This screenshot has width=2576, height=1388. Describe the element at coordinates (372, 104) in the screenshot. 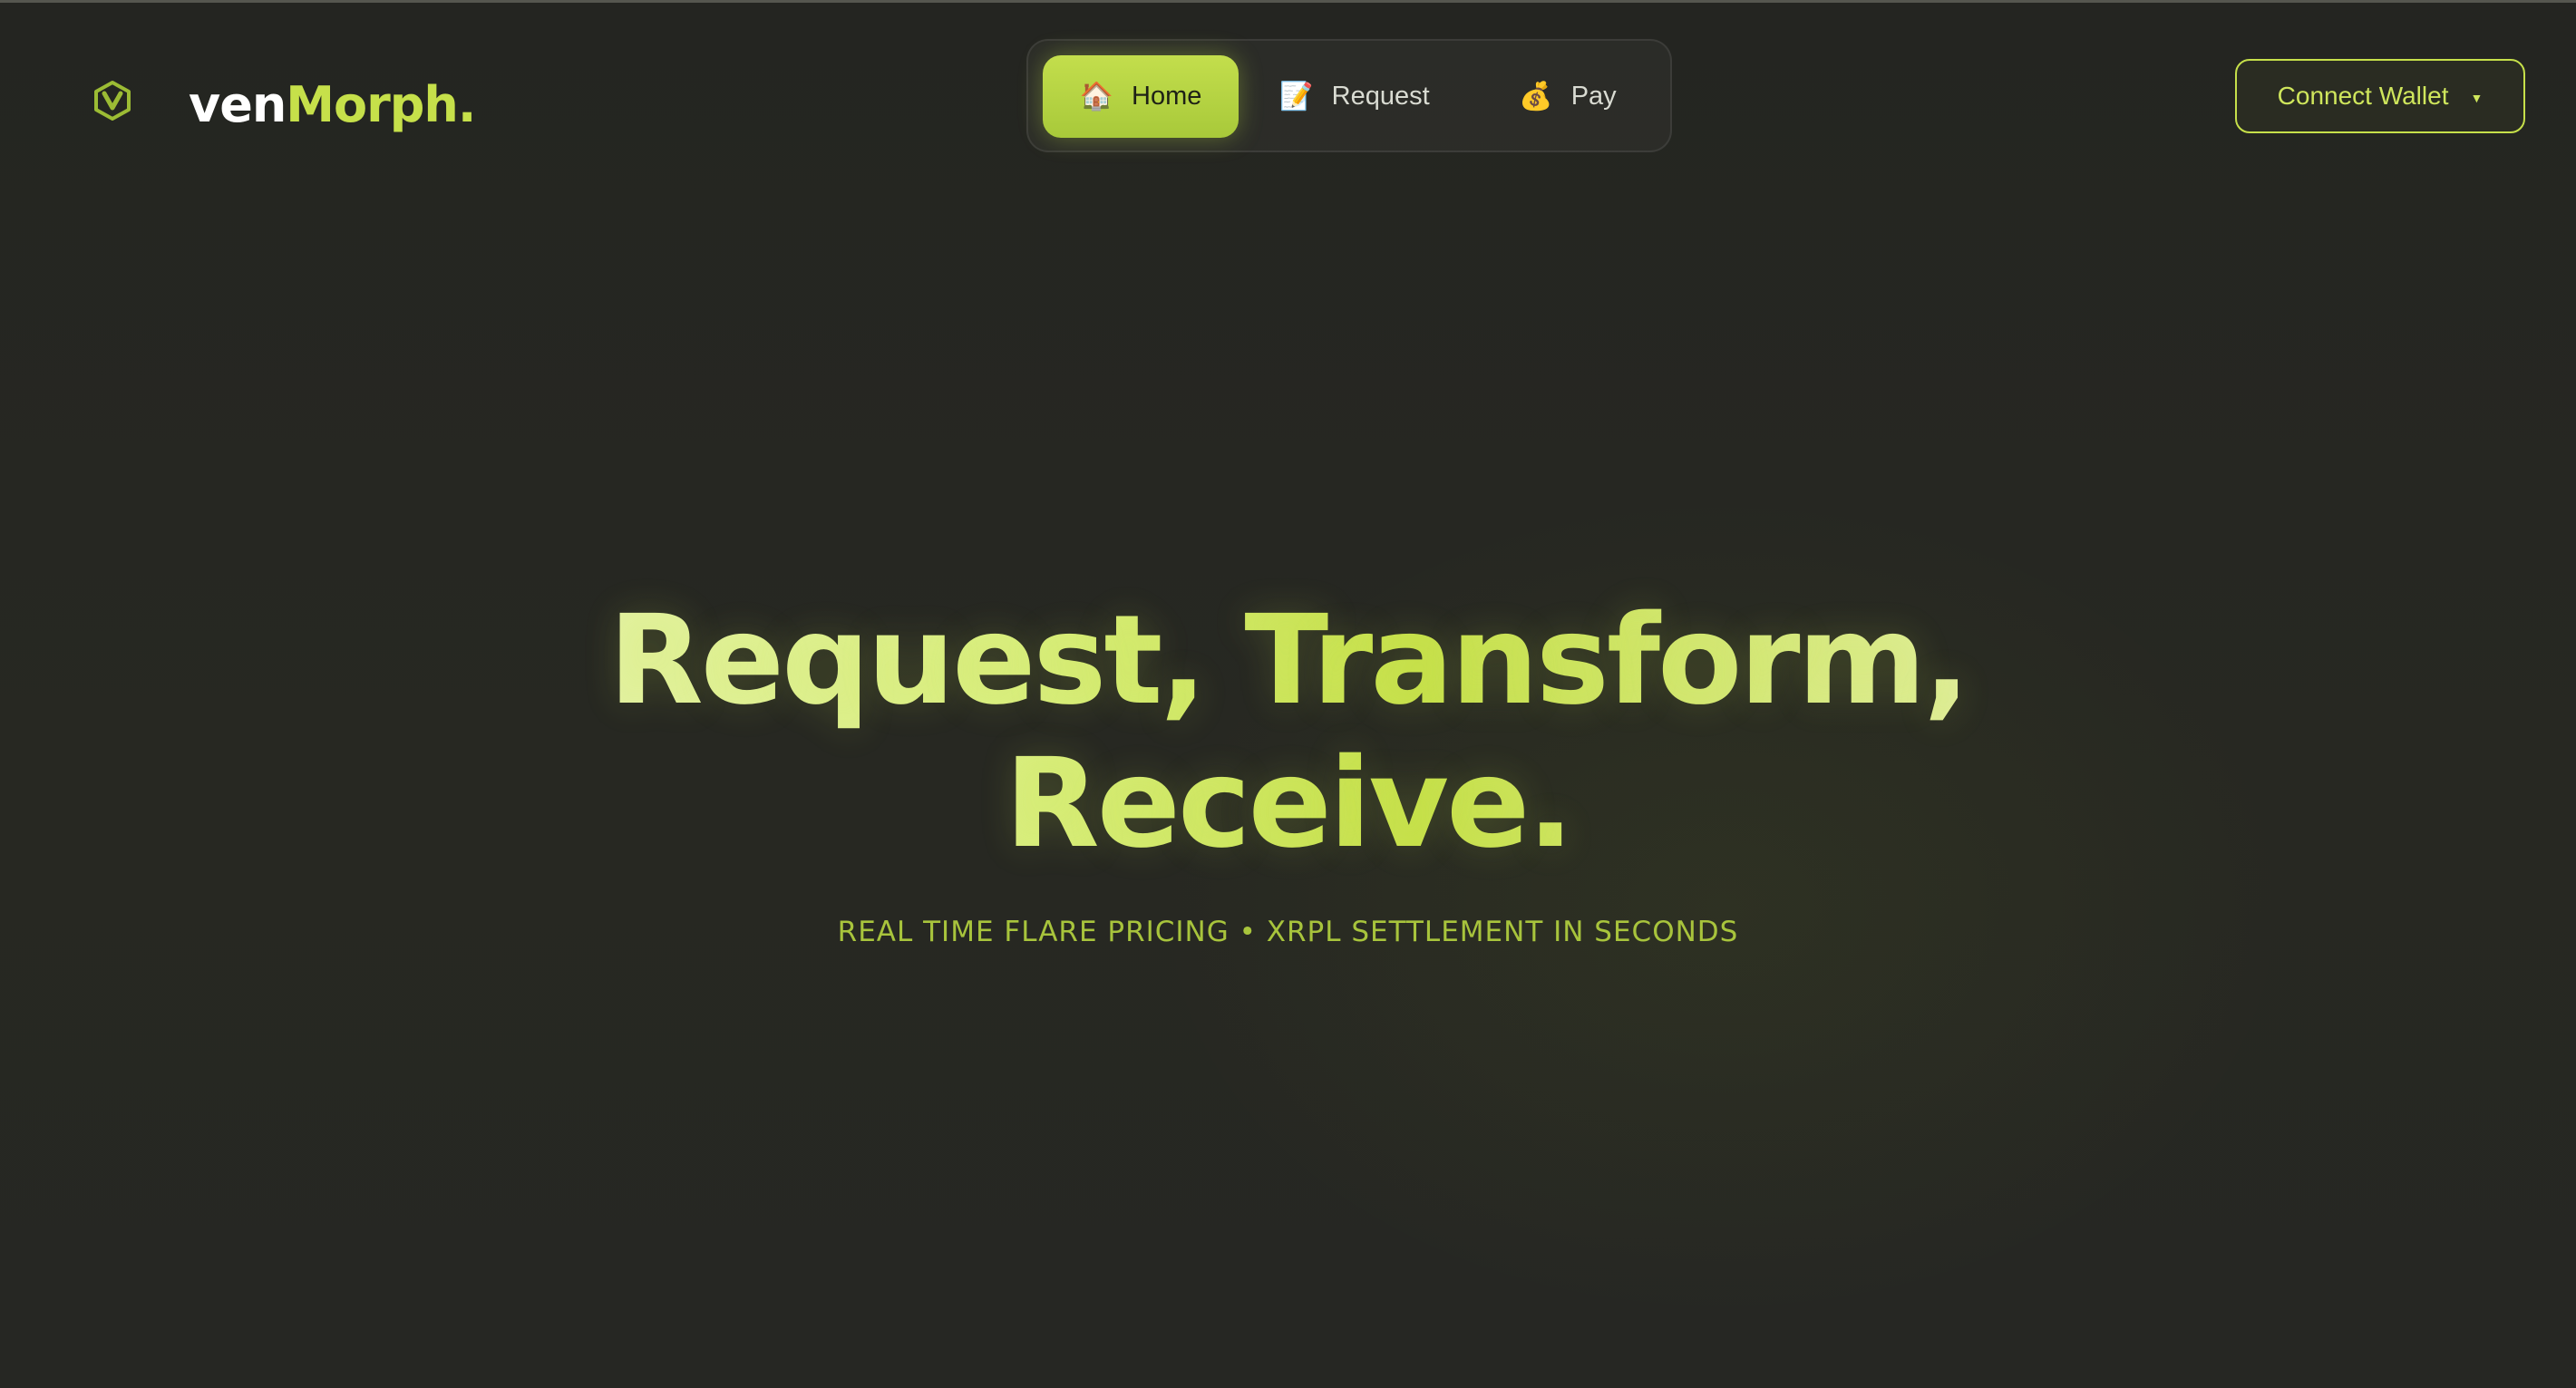

I see `brand-highlight: Morph` at that location.